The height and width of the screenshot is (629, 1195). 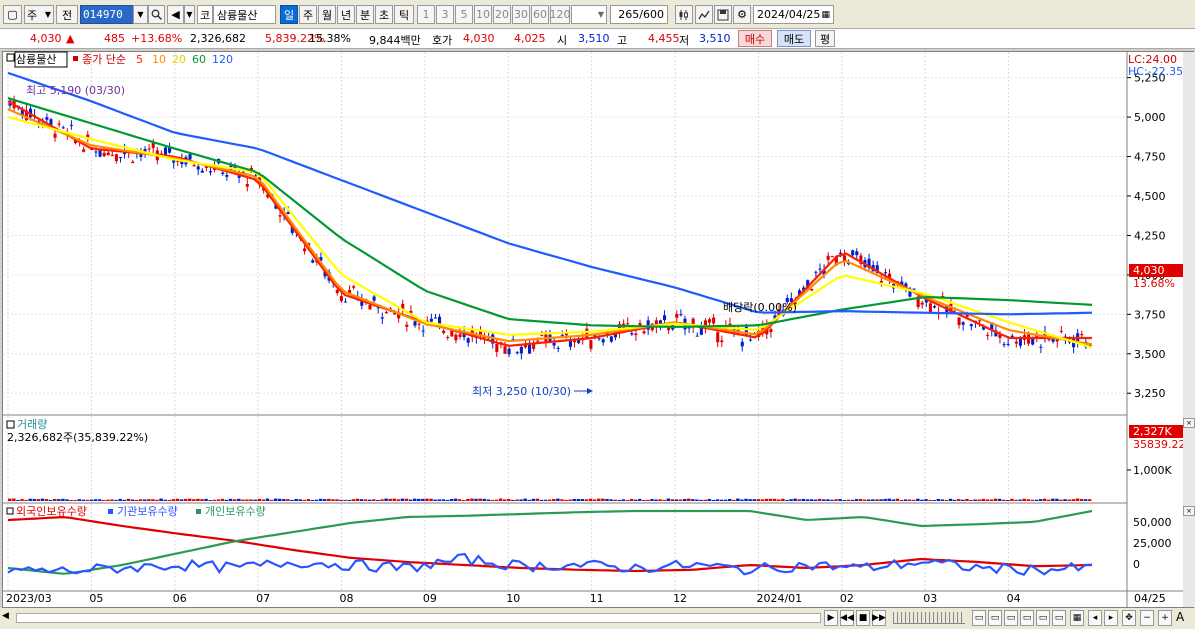 I want to click on code-dropdown-button: ▼, so click(x=140, y=14).